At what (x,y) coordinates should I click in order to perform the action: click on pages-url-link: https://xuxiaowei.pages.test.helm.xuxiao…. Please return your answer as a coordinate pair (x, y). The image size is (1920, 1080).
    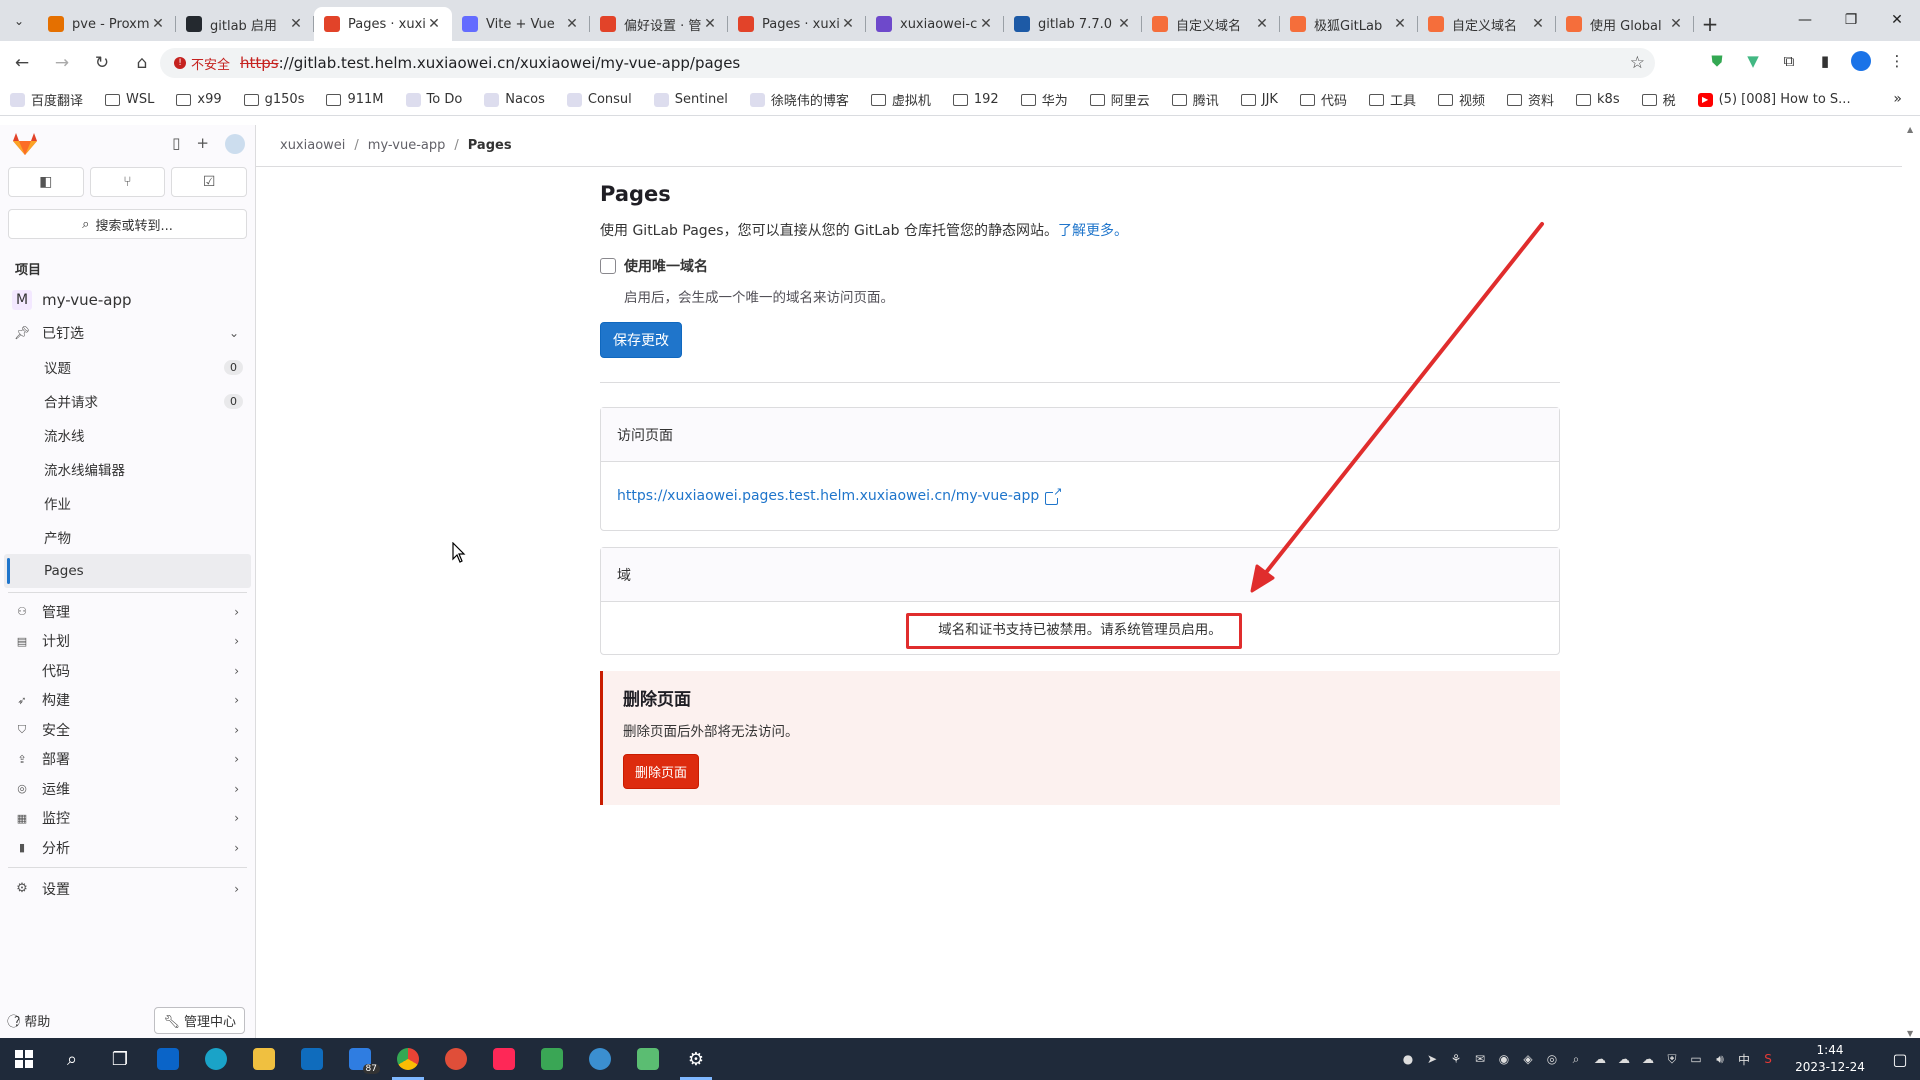
    Looking at the image, I should click on (828, 496).